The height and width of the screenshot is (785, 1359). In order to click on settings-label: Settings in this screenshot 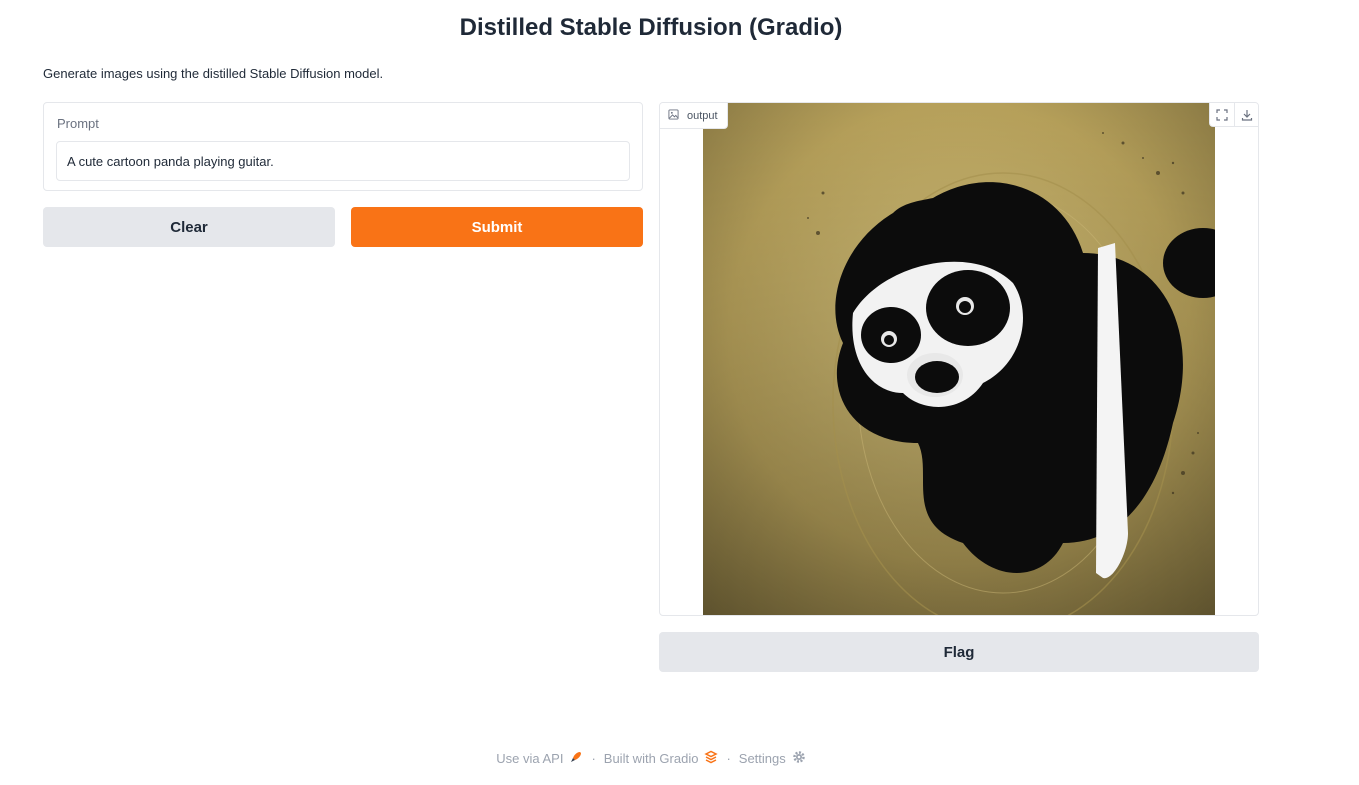, I will do `click(762, 758)`.